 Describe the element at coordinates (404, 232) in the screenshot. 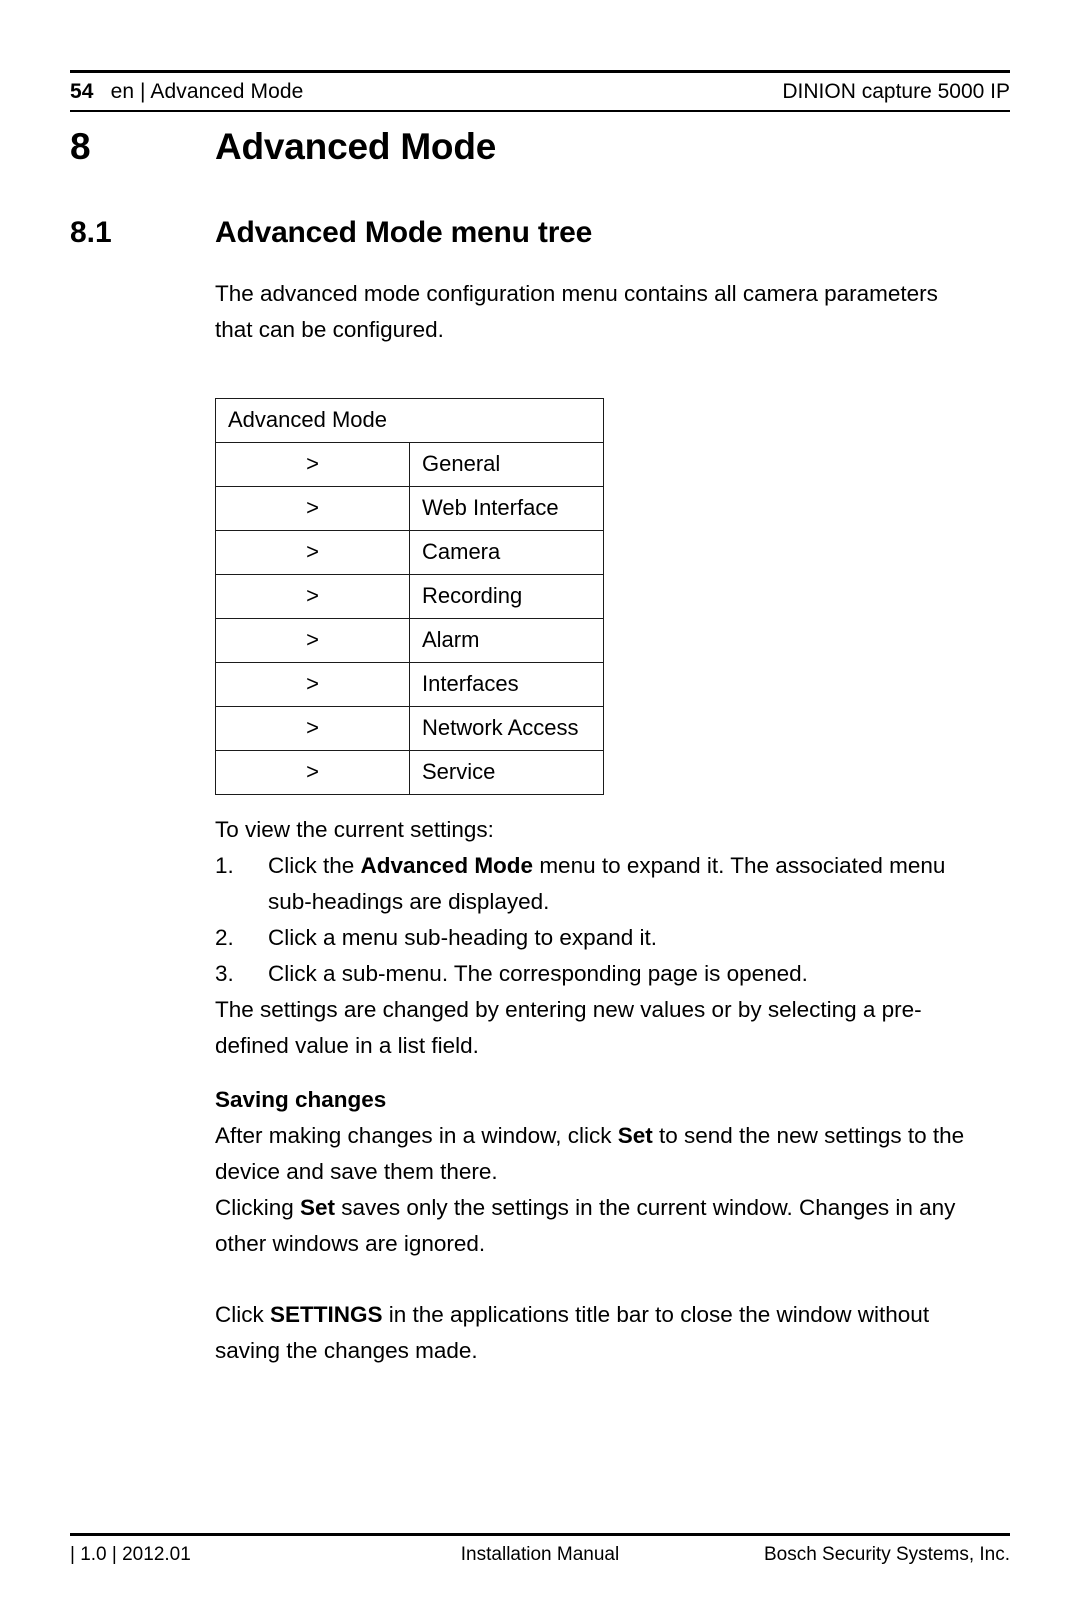

I see `section-title: Advanced Mode menu tree` at that location.